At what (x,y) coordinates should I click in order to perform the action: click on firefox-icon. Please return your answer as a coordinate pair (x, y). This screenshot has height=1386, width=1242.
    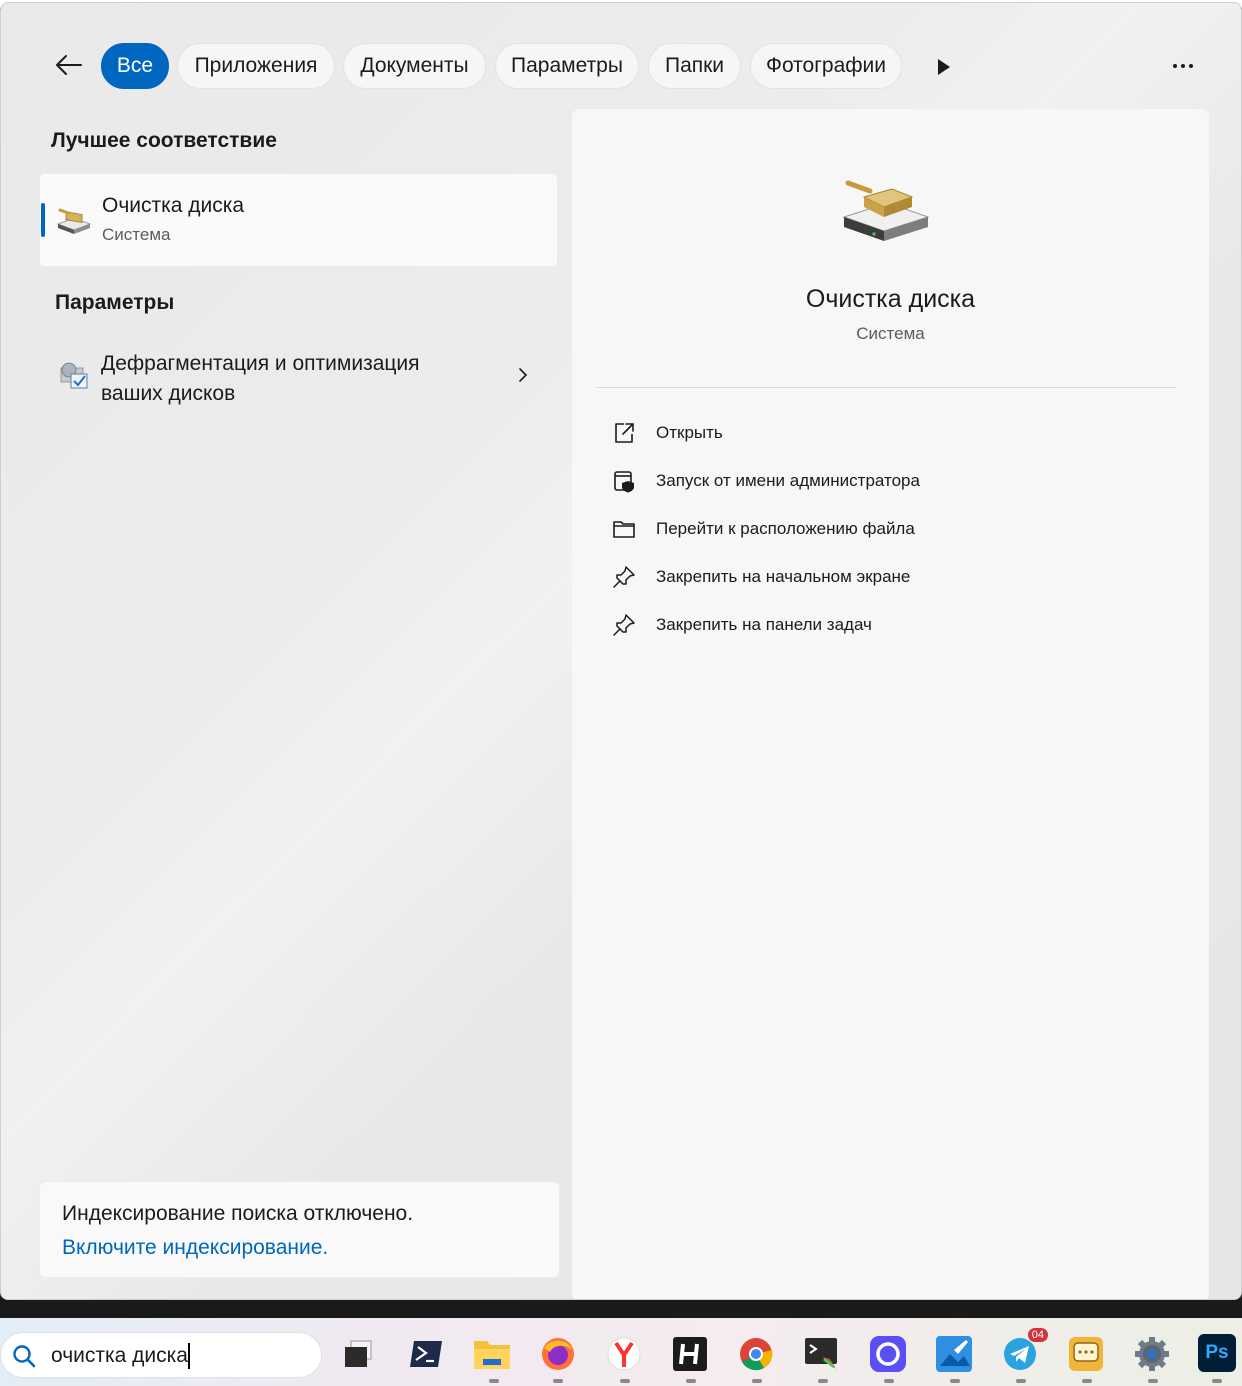
    Looking at the image, I should click on (558, 1354).